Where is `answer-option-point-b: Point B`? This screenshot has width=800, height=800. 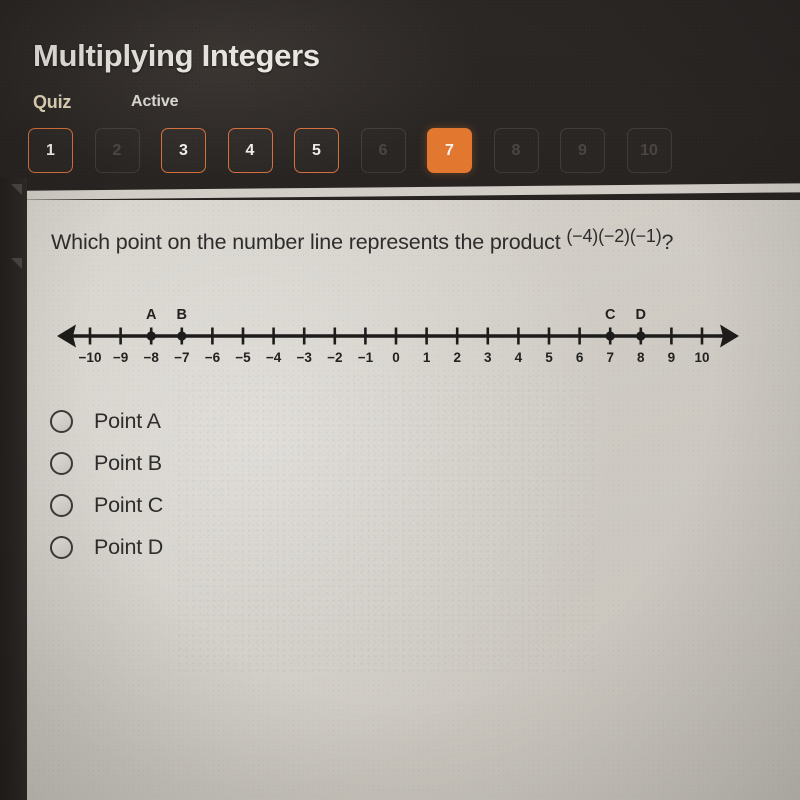
answer-option-point-b: Point B is located at coordinates (210, 463).